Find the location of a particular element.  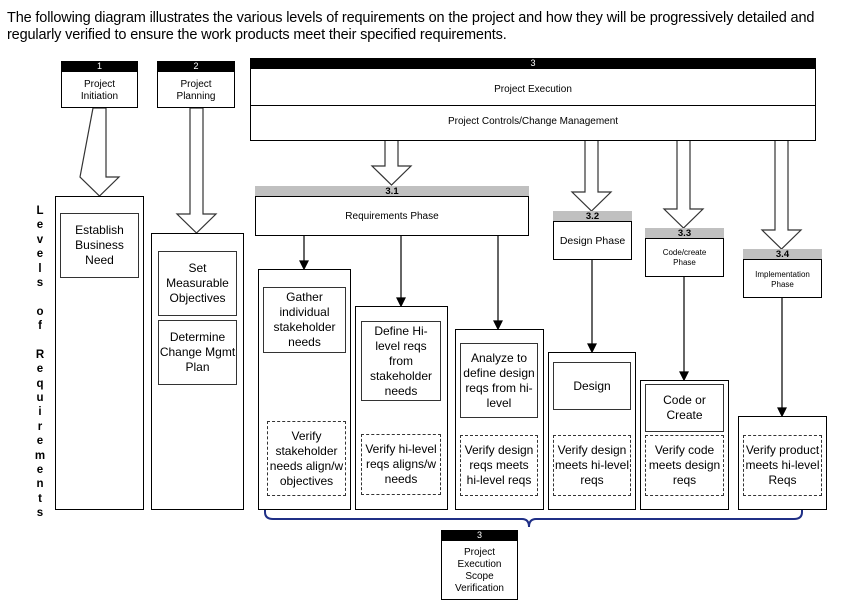

arrow-head-gather is located at coordinates (304, 265).